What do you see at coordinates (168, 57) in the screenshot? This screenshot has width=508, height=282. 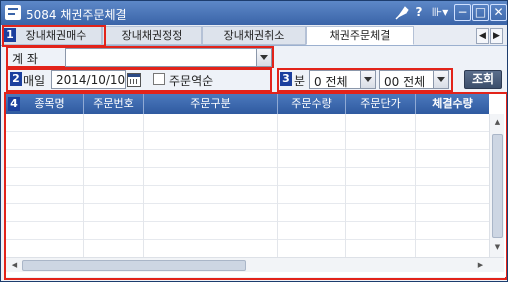 I see `account-select` at bounding box center [168, 57].